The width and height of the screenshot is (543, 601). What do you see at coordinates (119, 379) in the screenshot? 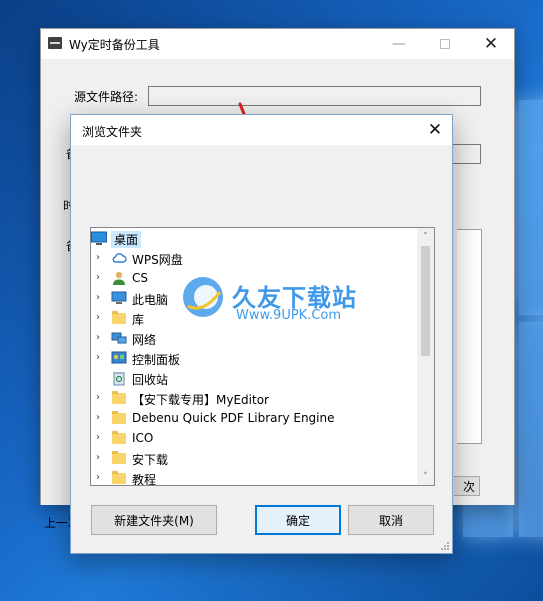
I see `recycle-bin-icon` at bounding box center [119, 379].